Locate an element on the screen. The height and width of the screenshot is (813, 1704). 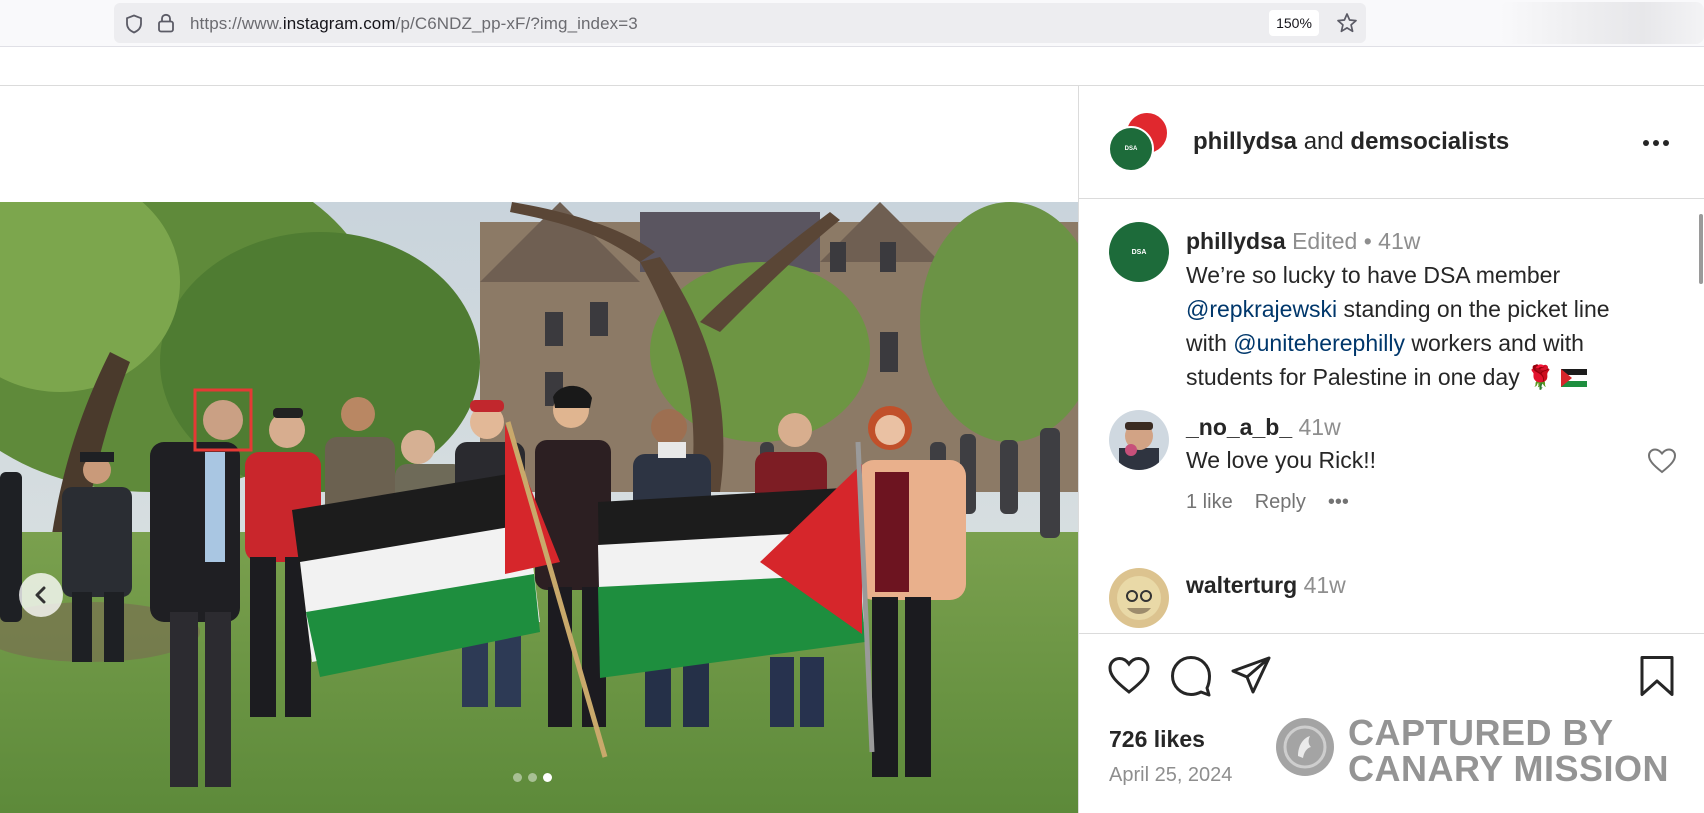
mention-uniteherephilly: @uniteherephilly is located at coordinates (1319, 343).